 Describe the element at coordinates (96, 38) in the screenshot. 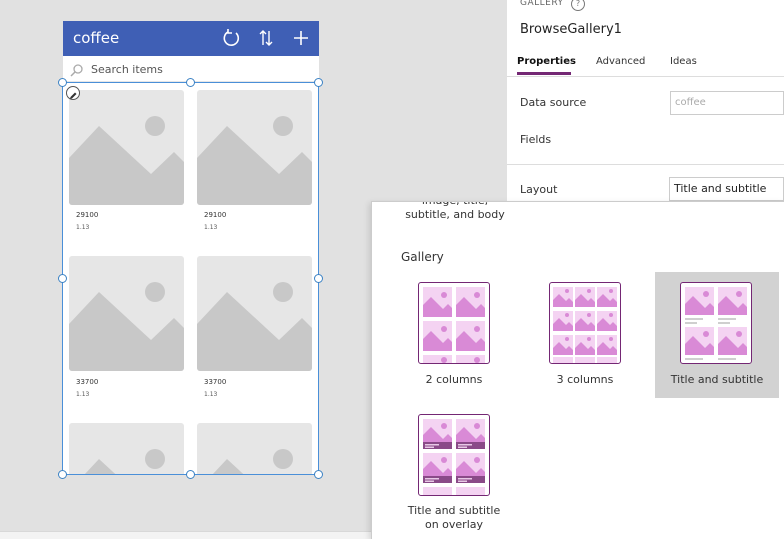

I see `app-title: coffee` at that location.